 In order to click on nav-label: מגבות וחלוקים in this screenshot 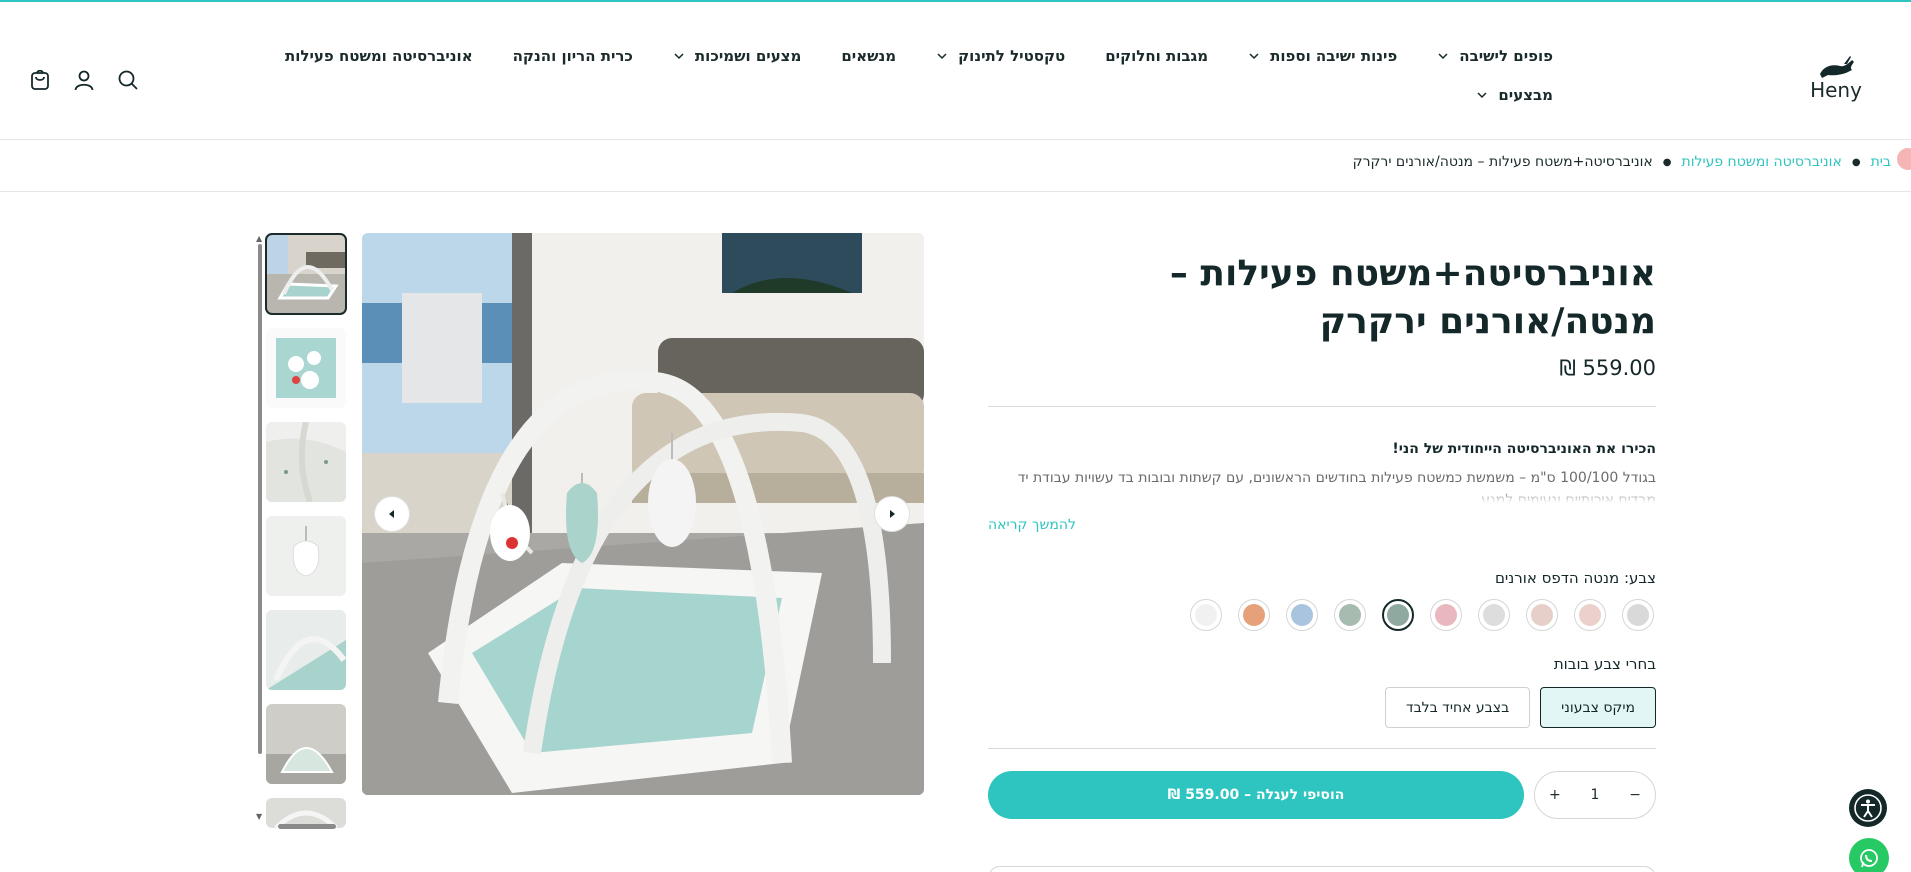, I will do `click(1157, 56)`.